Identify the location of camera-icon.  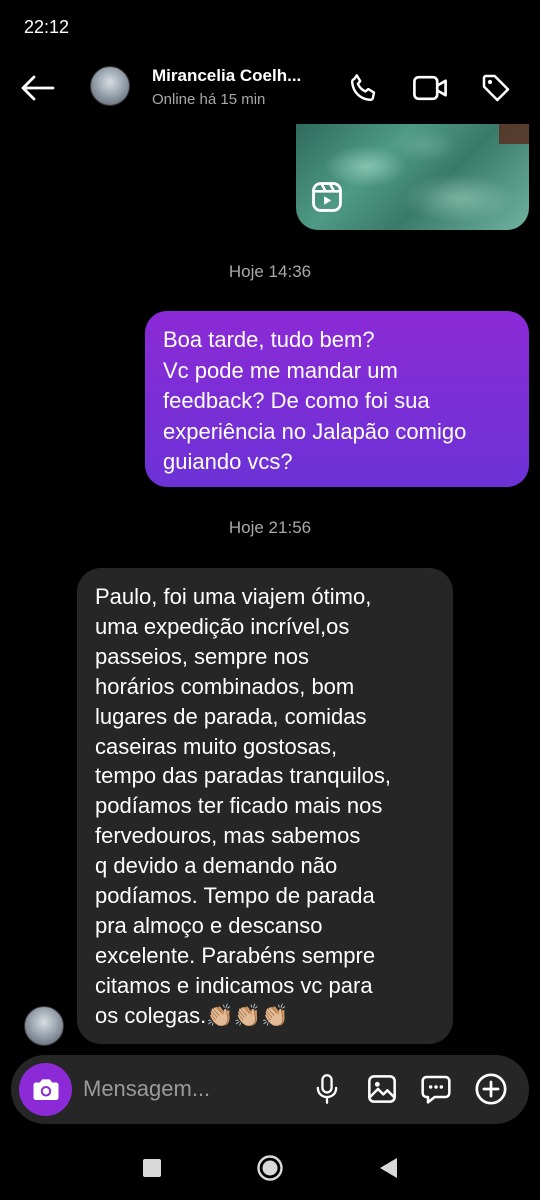
(45, 1089).